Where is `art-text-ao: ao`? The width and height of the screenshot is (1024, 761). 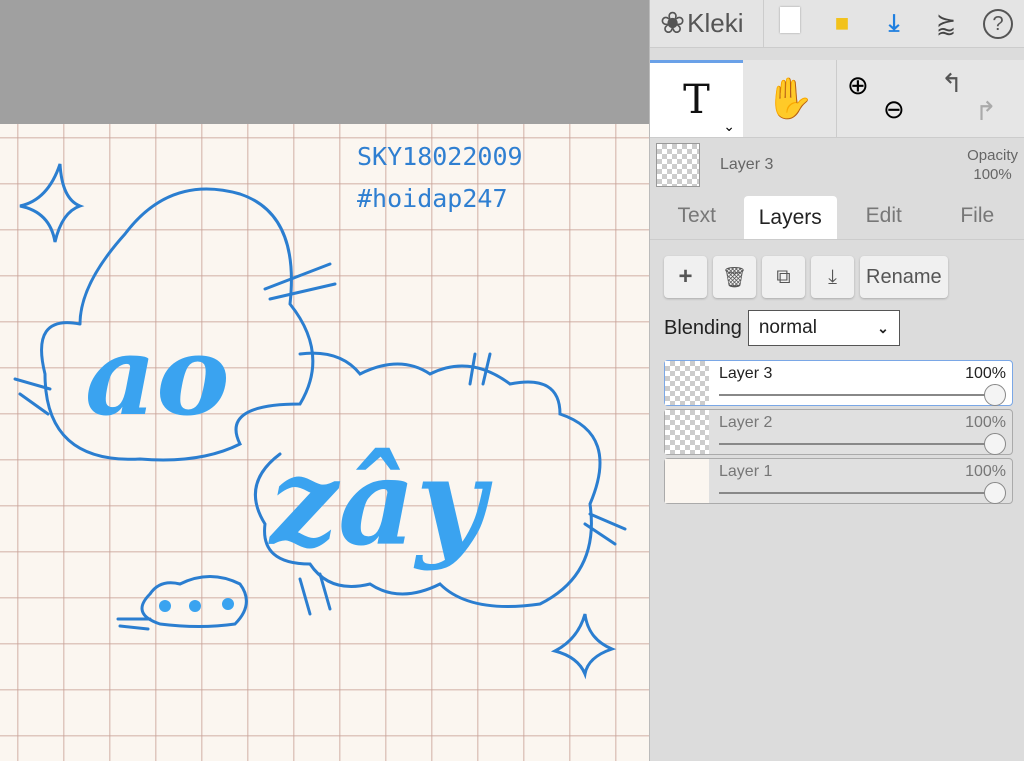 art-text-ao: ao is located at coordinates (157, 375).